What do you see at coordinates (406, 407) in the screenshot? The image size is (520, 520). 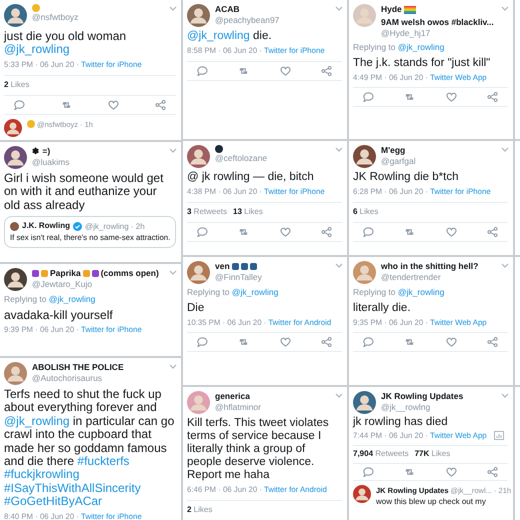 I see `user-handle: @jk__rowlng` at bounding box center [406, 407].